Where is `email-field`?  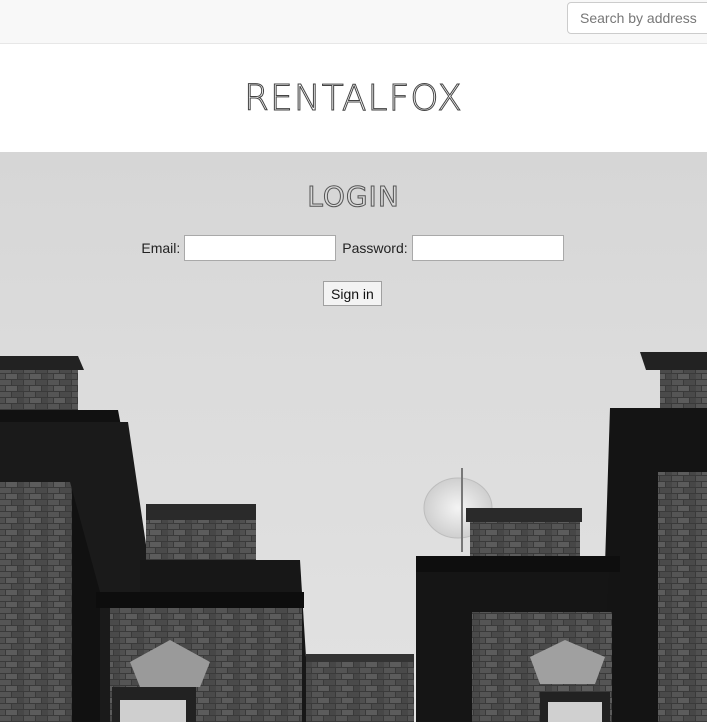 email-field is located at coordinates (260, 248).